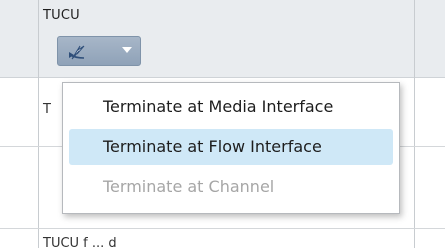  Describe the element at coordinates (127, 50) in the screenshot. I see `chevron-down-icon` at that location.